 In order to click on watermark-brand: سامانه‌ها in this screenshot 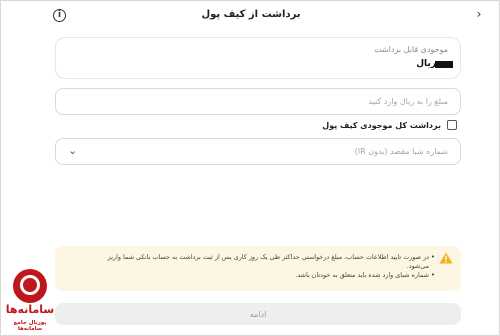, I will do `click(30, 309)`.